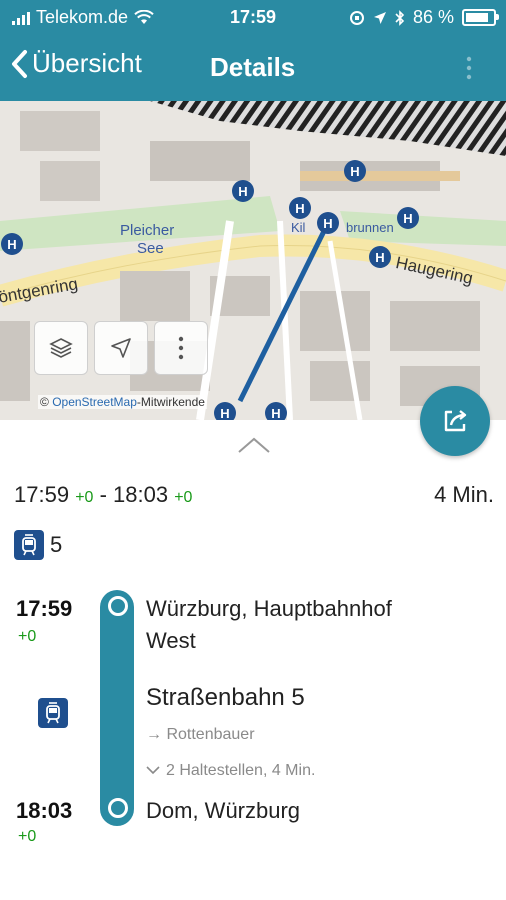  I want to click on bluetooth-icon, so click(400, 17).